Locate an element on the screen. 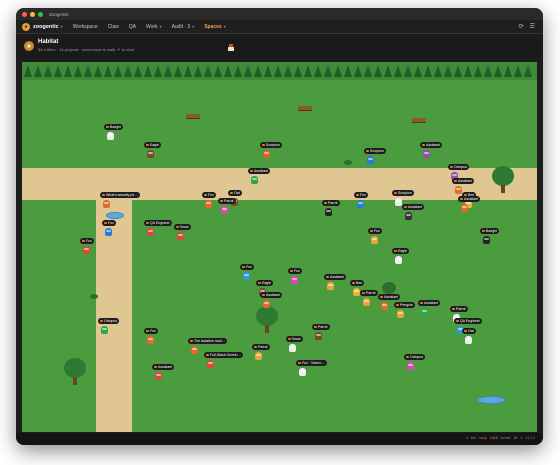  critter-name-tag: Bee is located at coordinates (357, 283).